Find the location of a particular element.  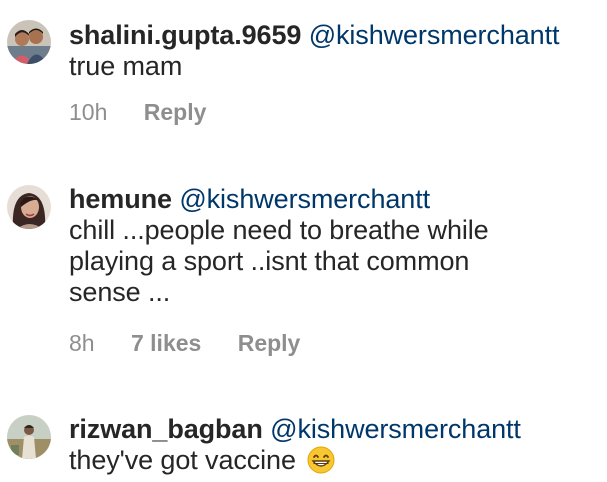

comment-meta: 10h Reply is located at coordinates (137, 112).